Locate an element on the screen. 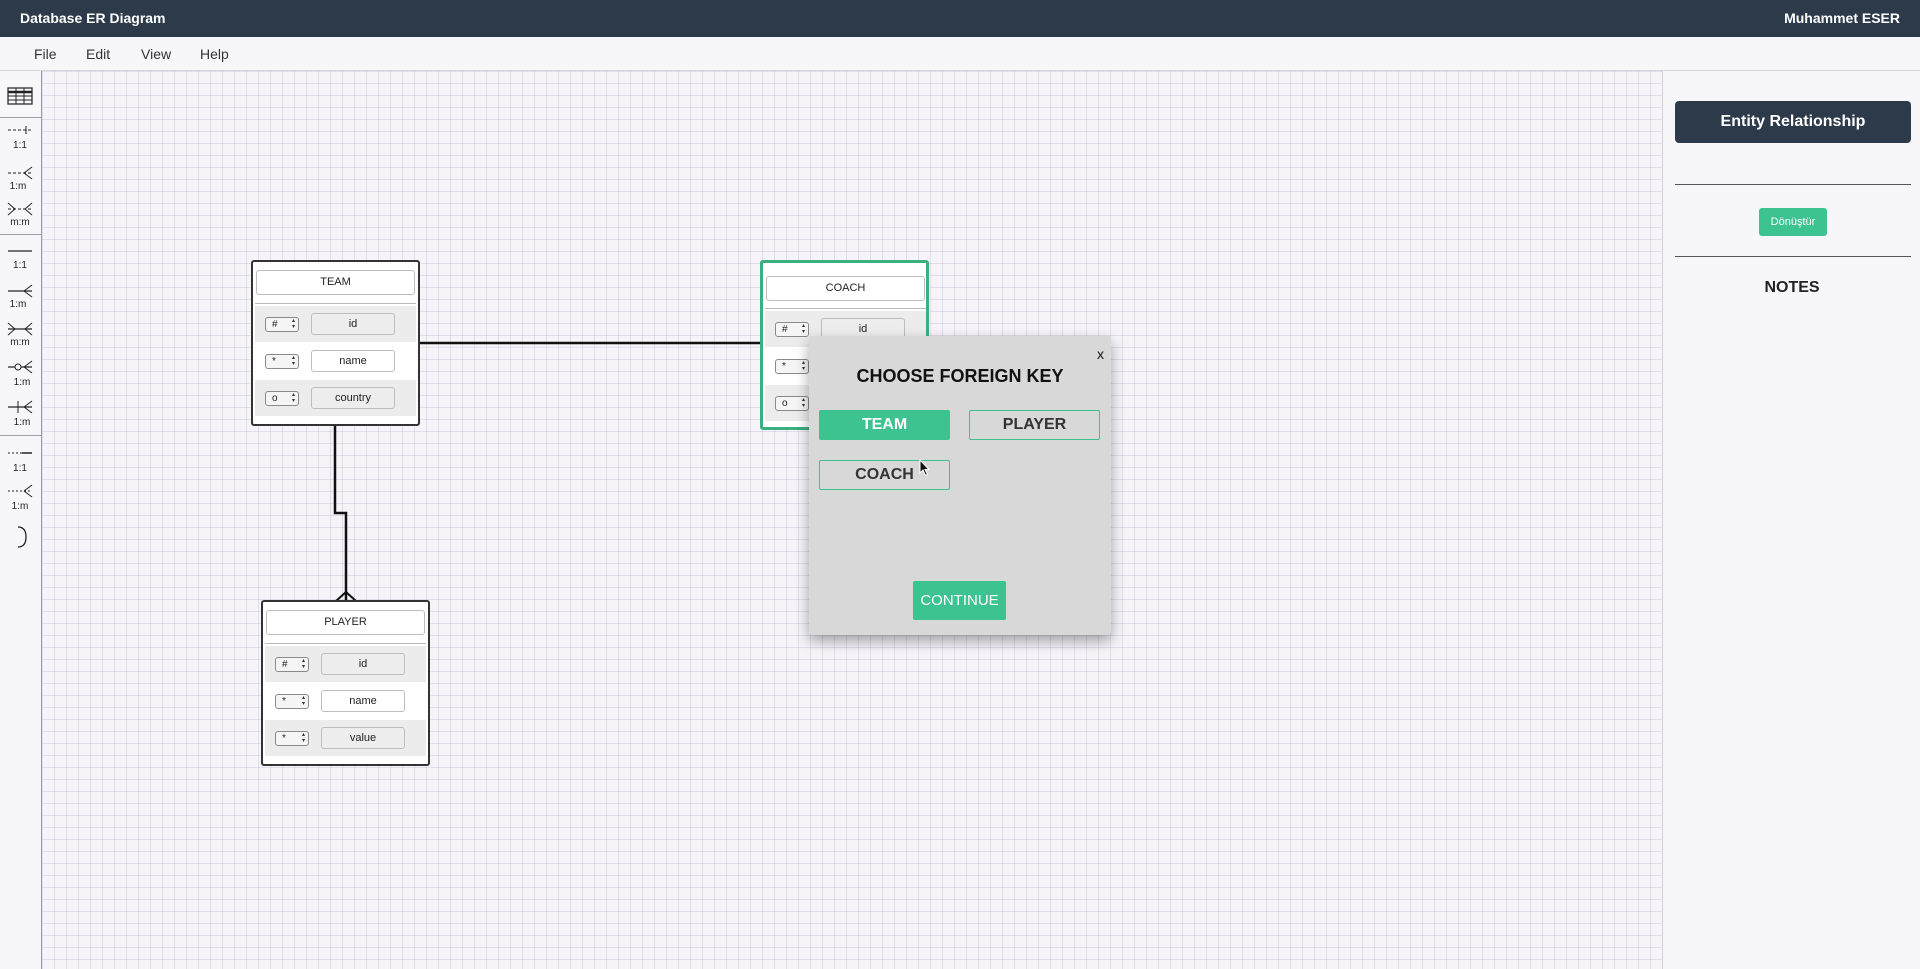 This screenshot has height=969, width=1920. relation-1-1-tool: 1:1 is located at coordinates (20, 258).